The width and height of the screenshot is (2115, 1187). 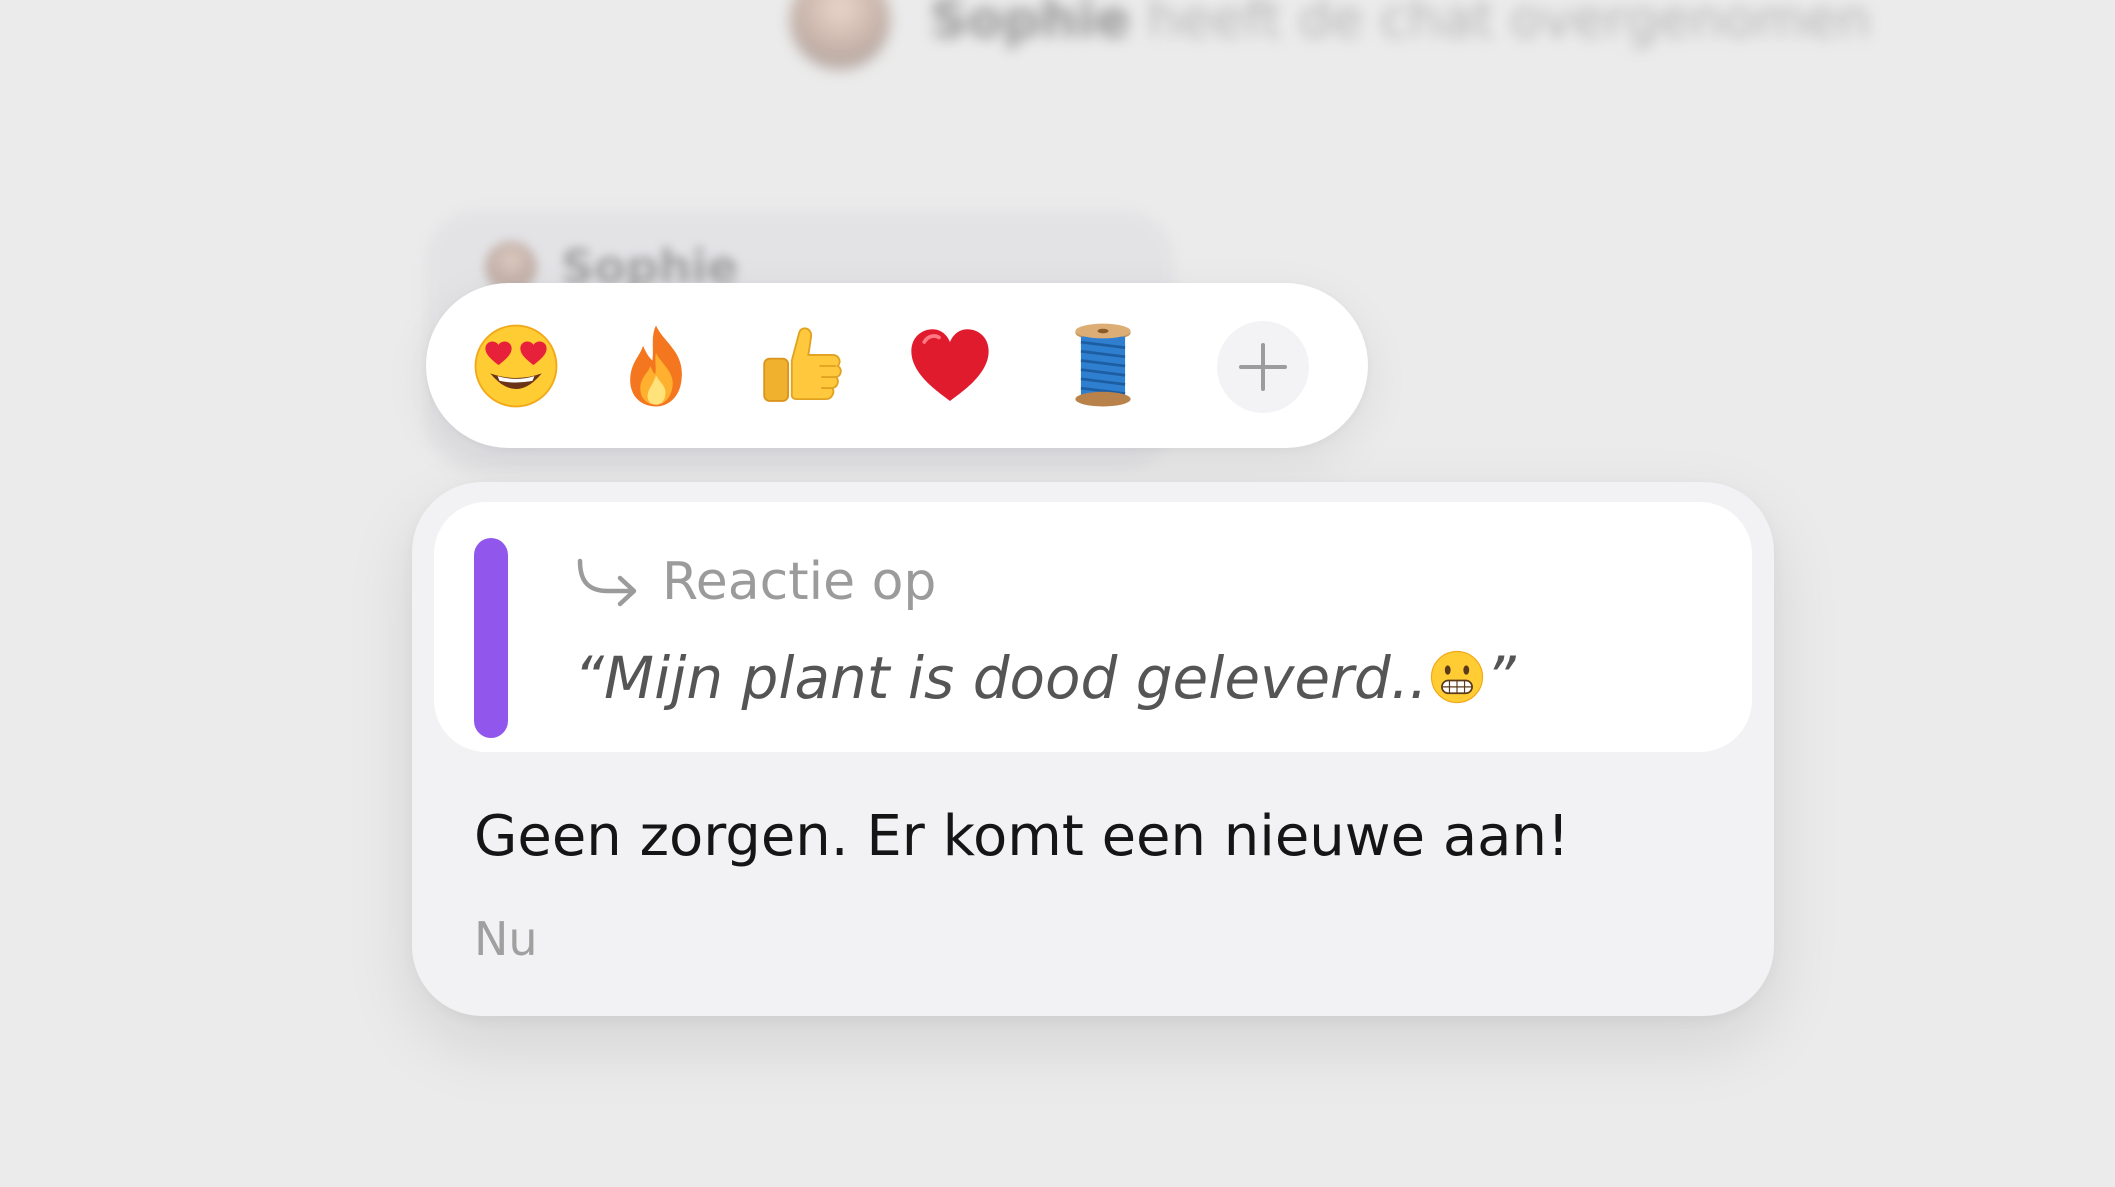 I want to click on quote-accent-bar, so click(x=491, y=638).